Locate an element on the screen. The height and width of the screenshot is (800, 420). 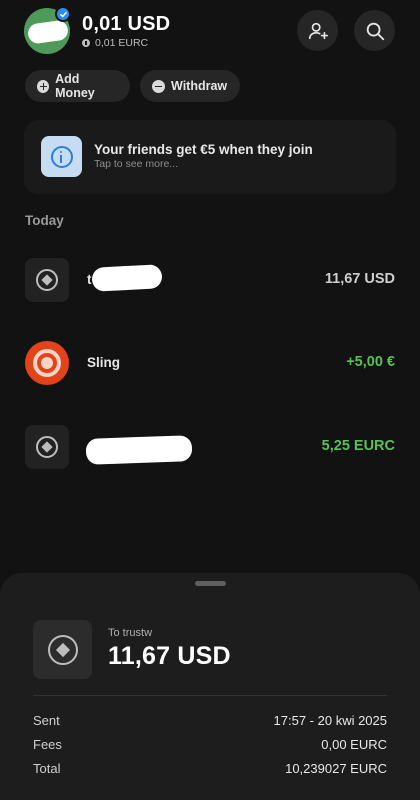
search-button is located at coordinates (374, 30).